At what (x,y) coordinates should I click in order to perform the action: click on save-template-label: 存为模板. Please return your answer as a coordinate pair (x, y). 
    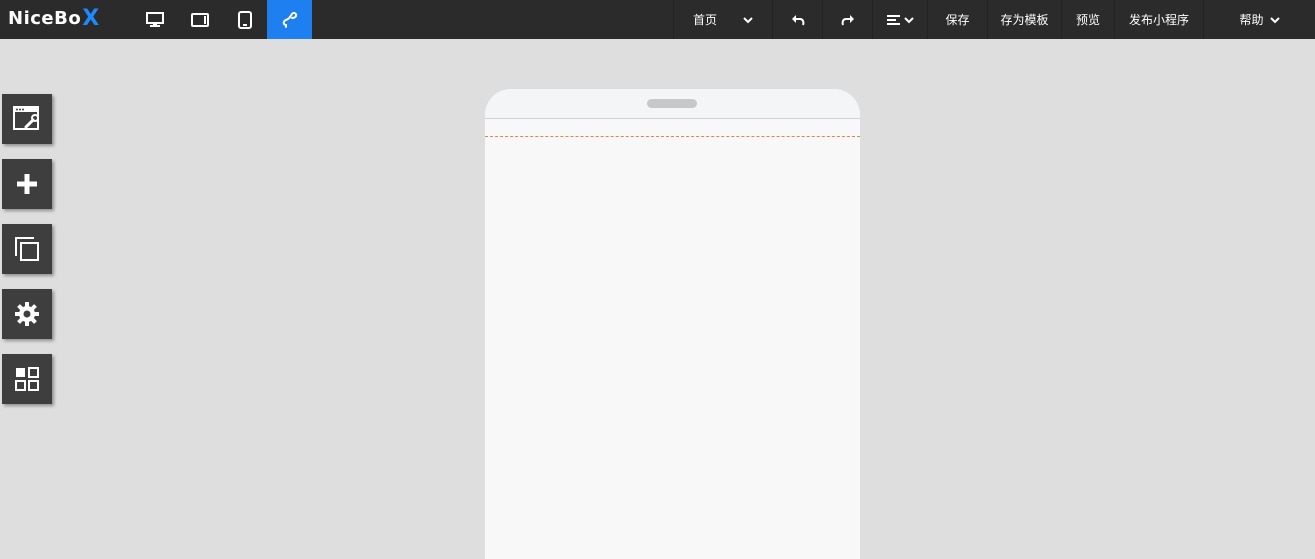
    Looking at the image, I should click on (1024, 20).